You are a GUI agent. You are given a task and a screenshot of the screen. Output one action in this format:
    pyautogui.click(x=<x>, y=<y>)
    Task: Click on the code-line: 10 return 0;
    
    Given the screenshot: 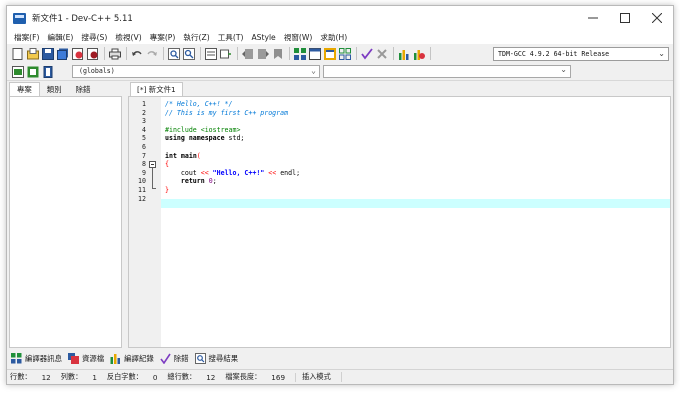 What is the action you would take?
    pyautogui.click(x=399, y=181)
    